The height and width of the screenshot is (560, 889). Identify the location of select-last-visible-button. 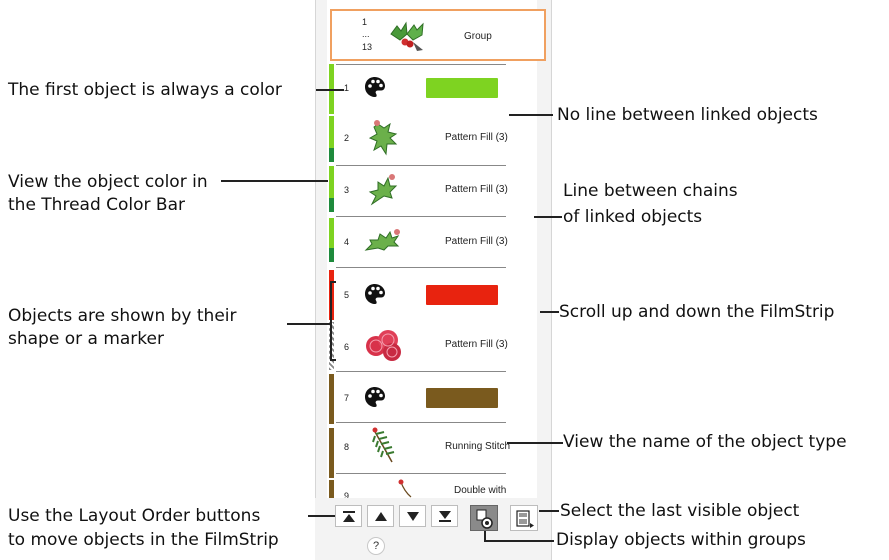
(524, 518).